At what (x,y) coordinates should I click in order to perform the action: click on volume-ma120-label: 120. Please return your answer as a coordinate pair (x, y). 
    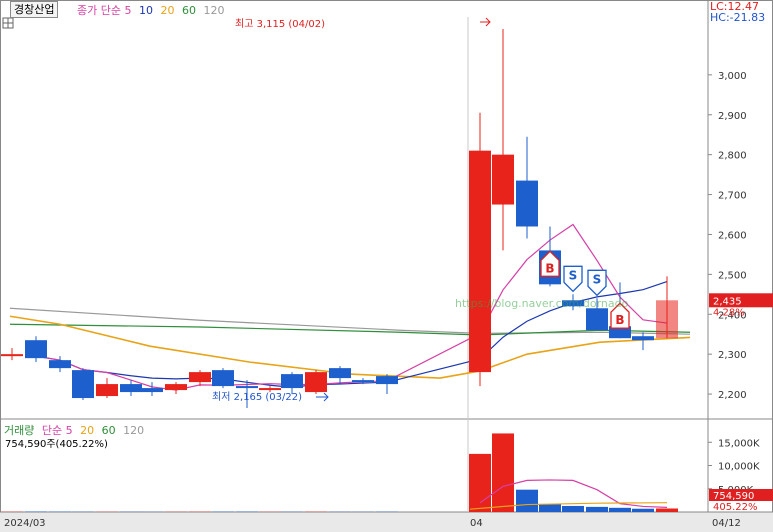
    Looking at the image, I should click on (134, 430).